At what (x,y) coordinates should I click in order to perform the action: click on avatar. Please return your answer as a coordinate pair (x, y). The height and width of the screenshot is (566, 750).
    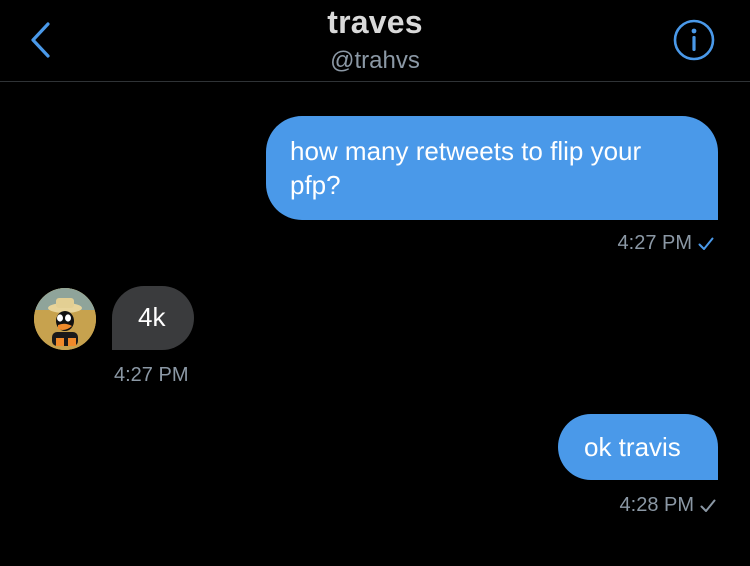
    Looking at the image, I should click on (65, 319).